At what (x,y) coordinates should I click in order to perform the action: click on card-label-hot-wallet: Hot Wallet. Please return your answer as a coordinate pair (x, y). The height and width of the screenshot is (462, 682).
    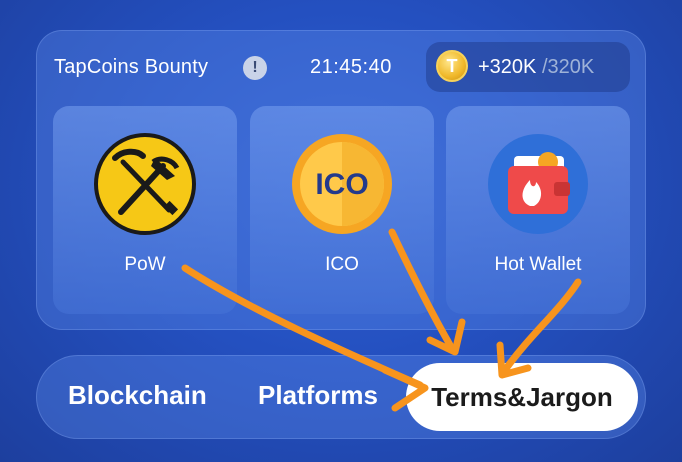
    Looking at the image, I should click on (538, 264).